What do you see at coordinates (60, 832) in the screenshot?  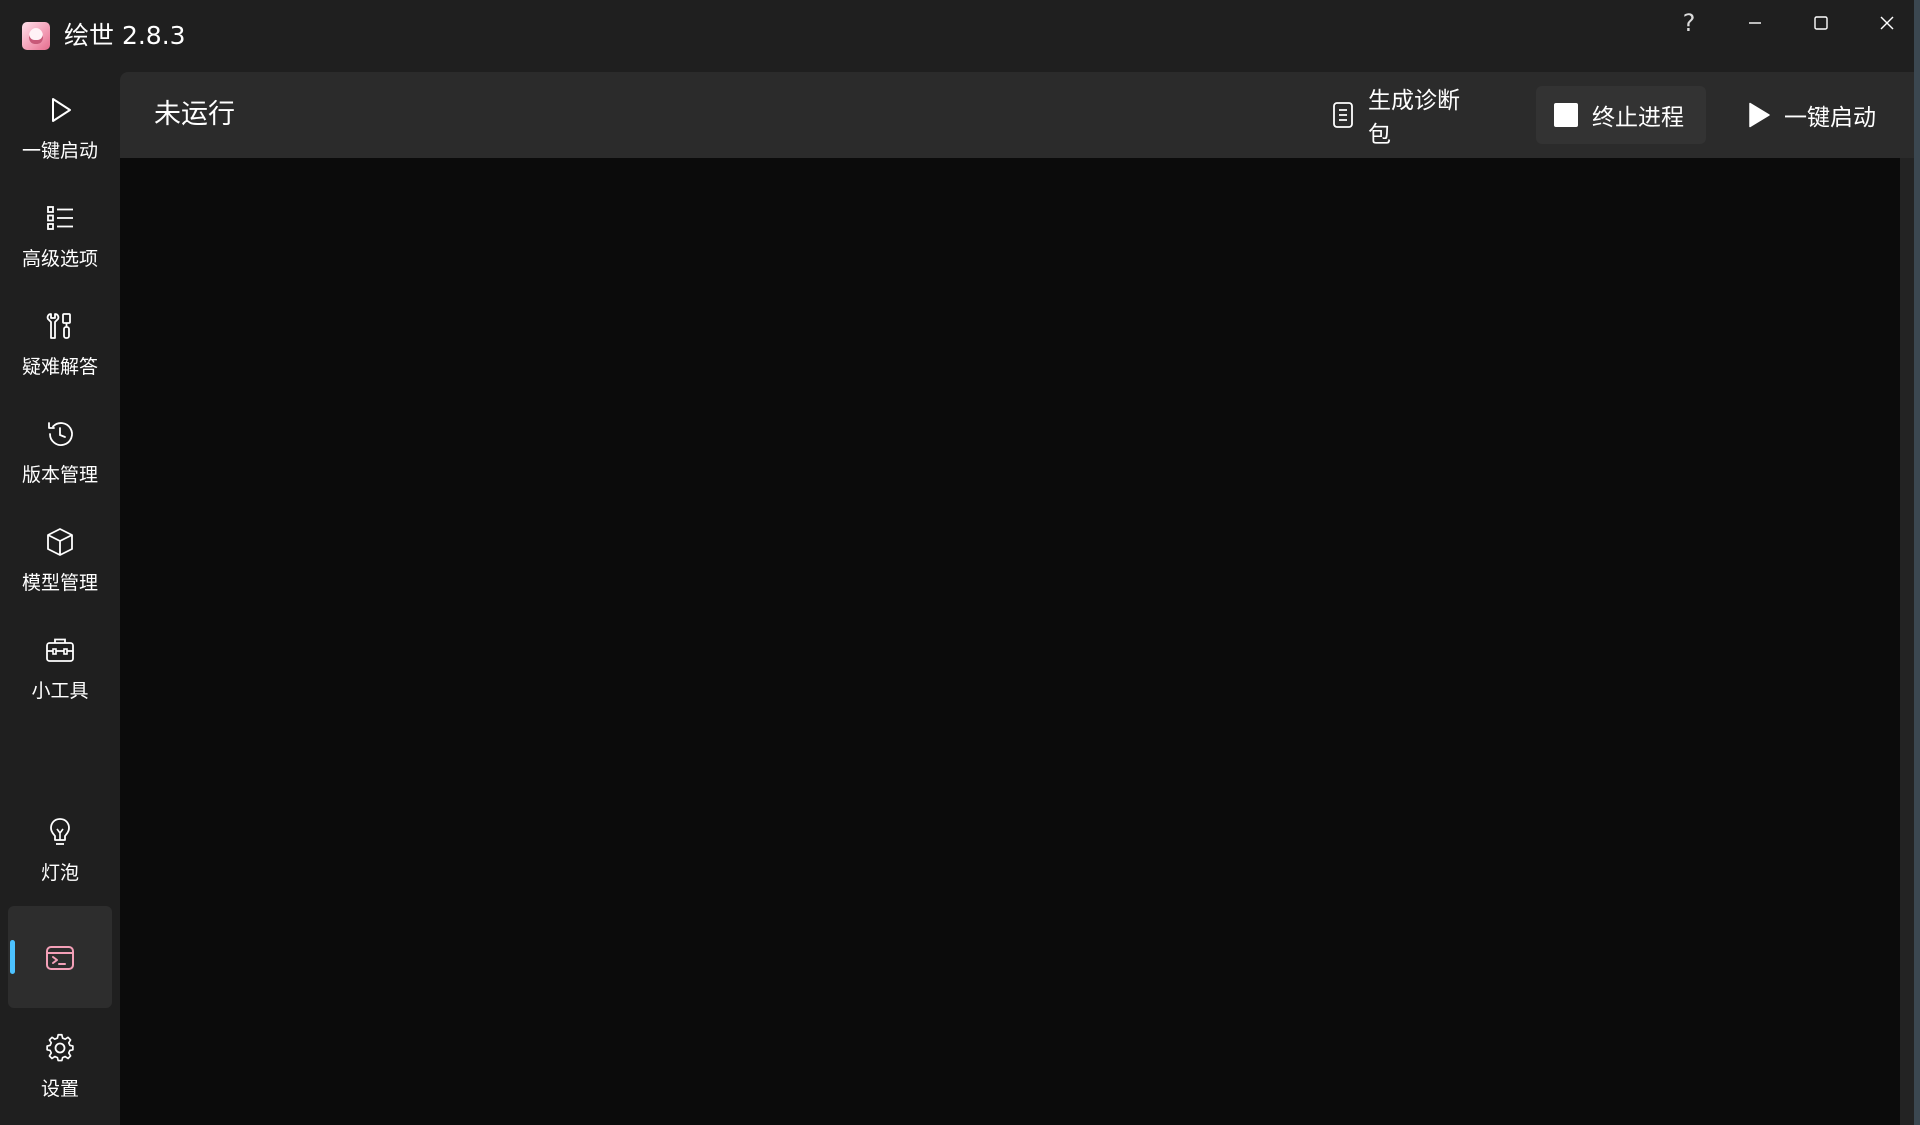 I see `lightbulb-icon` at bounding box center [60, 832].